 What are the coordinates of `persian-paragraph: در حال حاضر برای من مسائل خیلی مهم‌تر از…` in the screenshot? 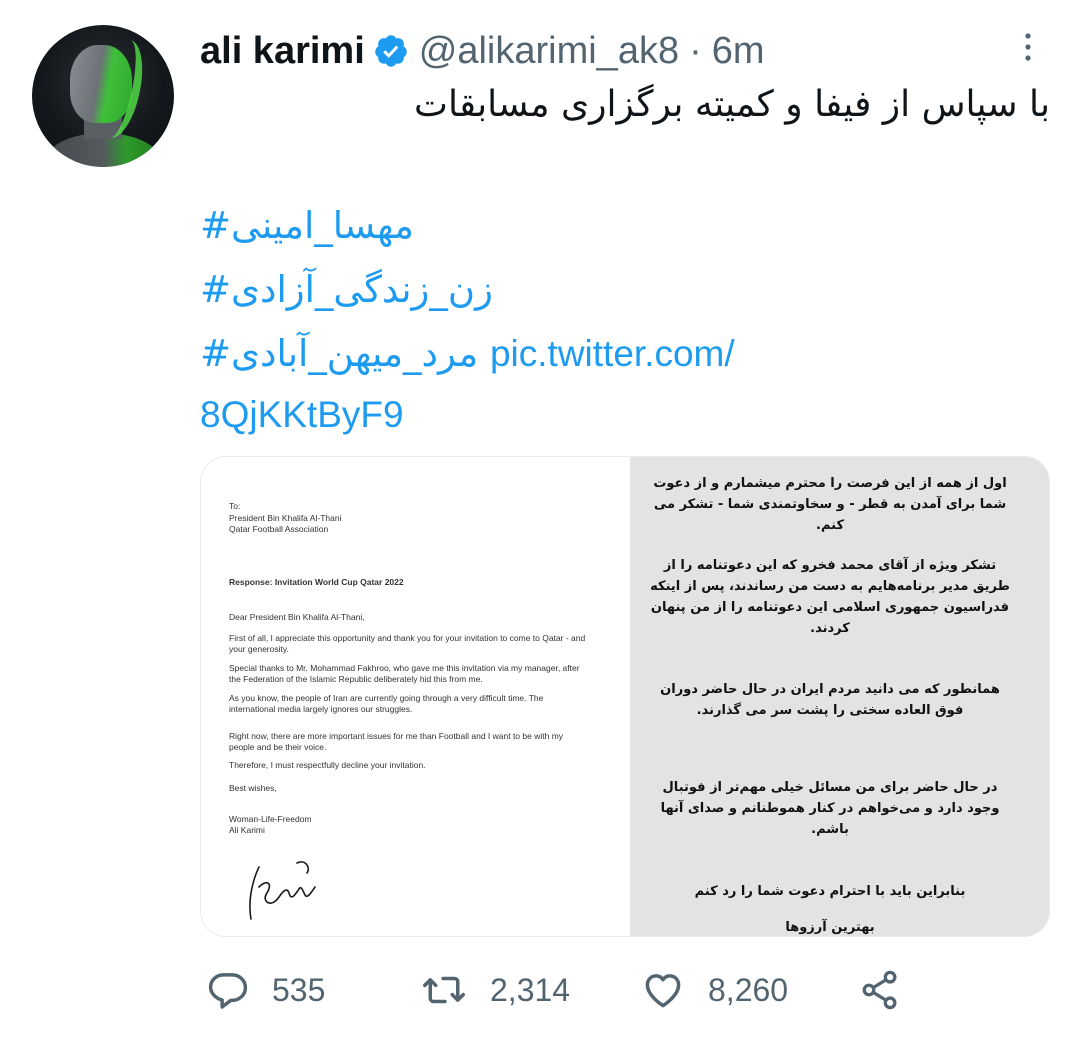 It's located at (830, 808).